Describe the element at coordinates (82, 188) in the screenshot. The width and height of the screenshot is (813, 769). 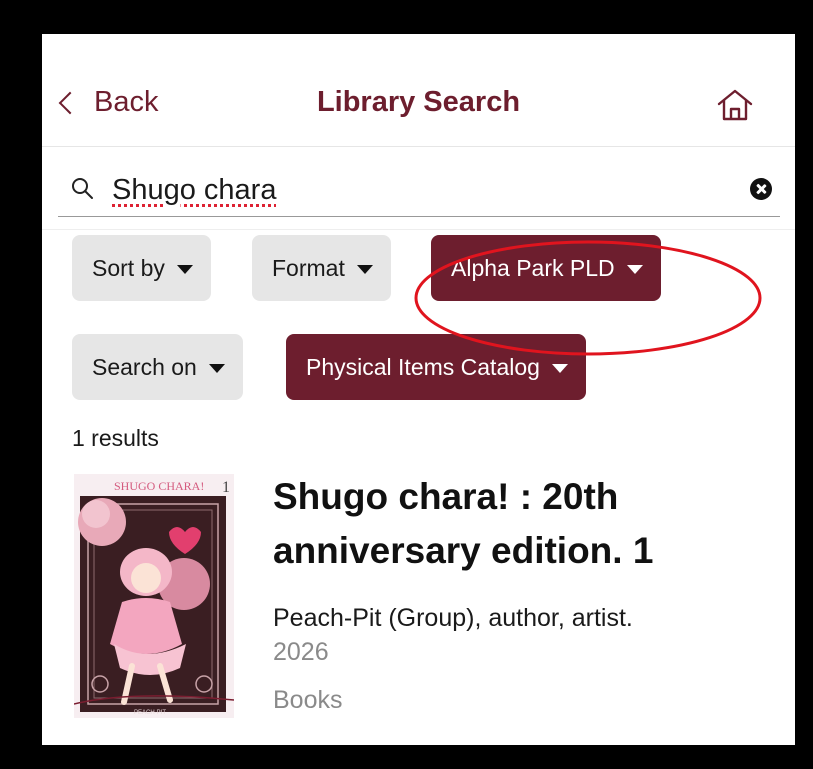
I see `search-icon` at that location.